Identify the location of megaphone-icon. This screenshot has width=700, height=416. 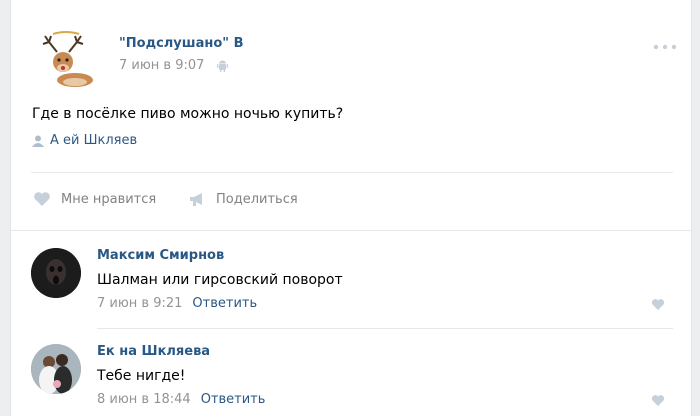
(196, 199).